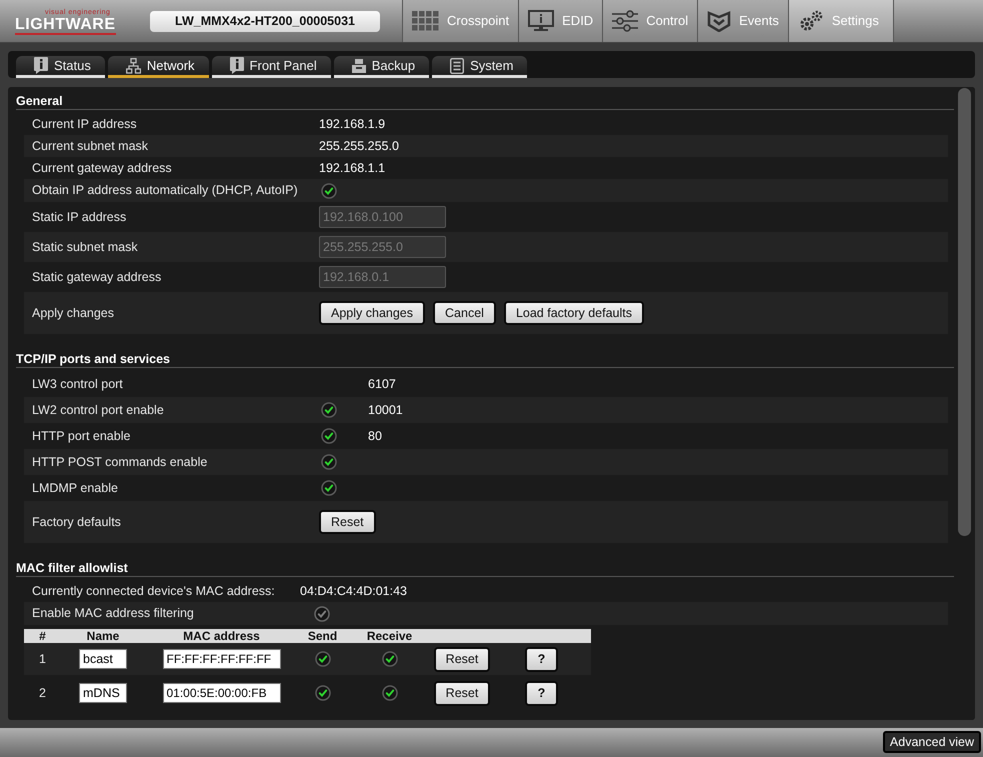 This screenshot has width=983, height=757. I want to click on column-header: Send, so click(322, 636).